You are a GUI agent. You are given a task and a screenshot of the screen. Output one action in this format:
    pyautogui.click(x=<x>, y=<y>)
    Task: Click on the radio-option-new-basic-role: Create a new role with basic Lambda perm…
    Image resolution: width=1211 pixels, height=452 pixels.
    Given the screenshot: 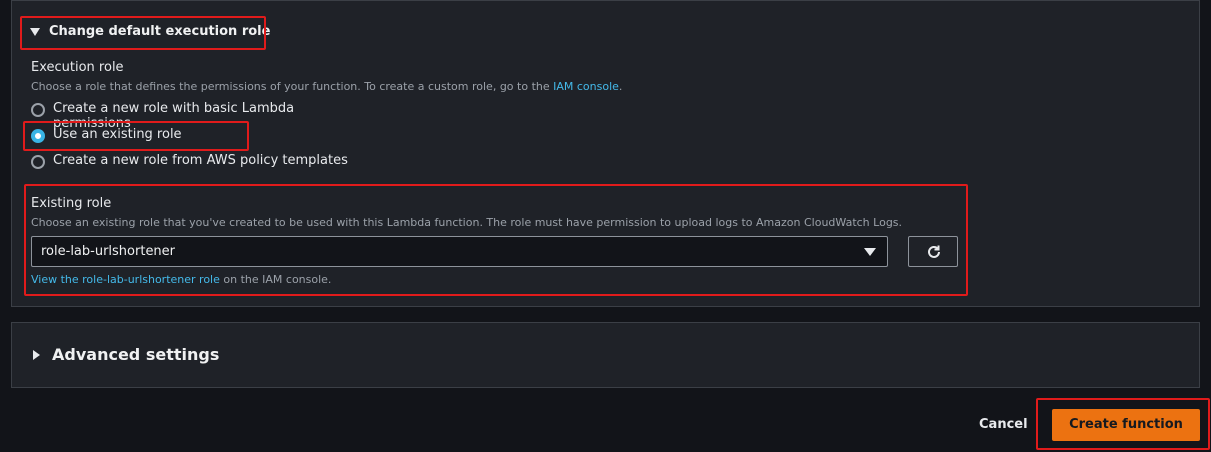 What is the action you would take?
    pyautogui.click(x=201, y=115)
    